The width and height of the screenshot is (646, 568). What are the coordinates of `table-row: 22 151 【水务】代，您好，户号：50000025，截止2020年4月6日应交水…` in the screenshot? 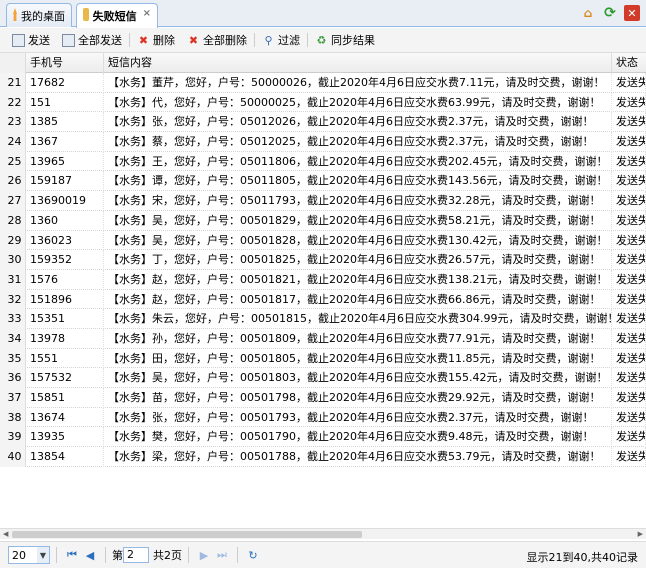 It's located at (323, 102).